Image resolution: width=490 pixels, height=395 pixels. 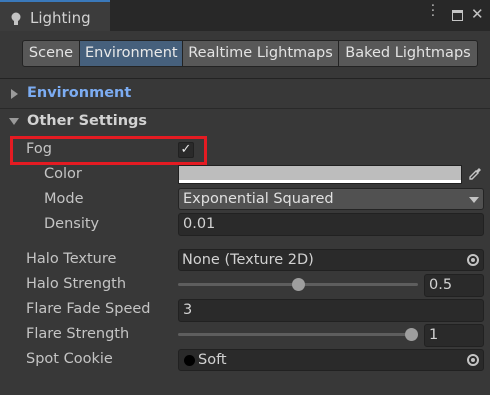 I want to click on fog-color-alpha-bar, so click(x=320, y=181).